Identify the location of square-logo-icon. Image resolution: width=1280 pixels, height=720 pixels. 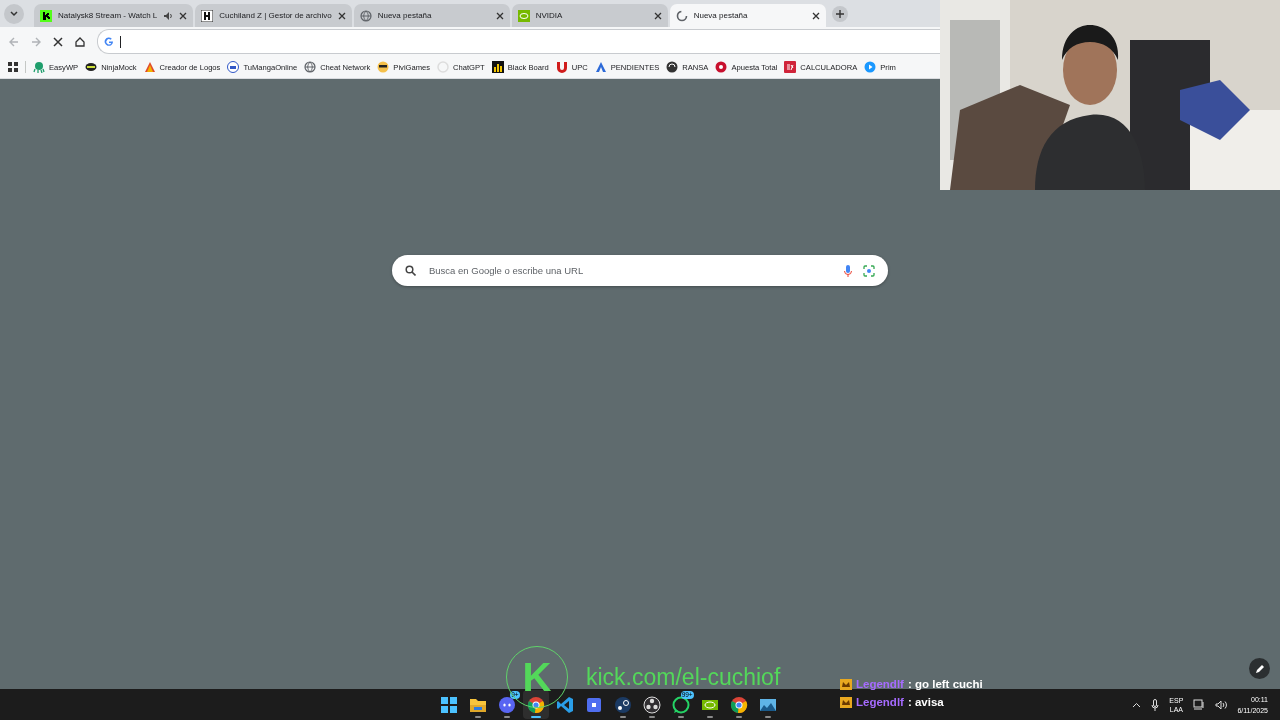
(790, 67).